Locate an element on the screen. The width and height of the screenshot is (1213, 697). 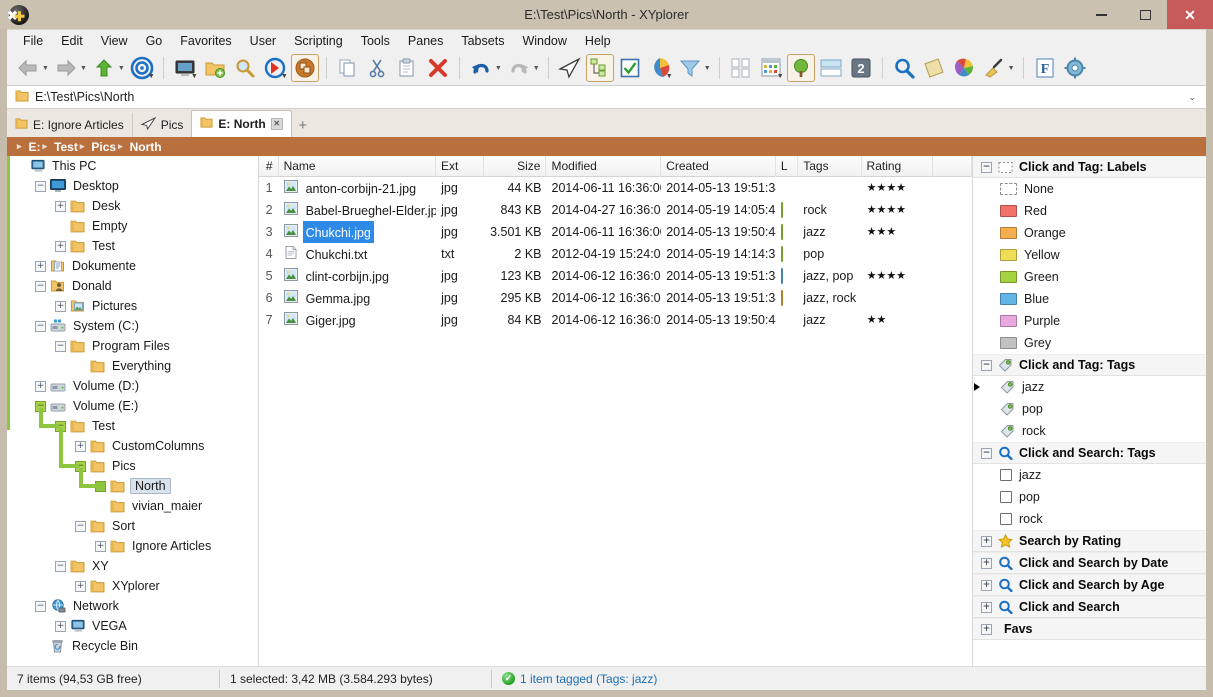
catalog-item-grey: Grey is located at coordinates (1089, 343).